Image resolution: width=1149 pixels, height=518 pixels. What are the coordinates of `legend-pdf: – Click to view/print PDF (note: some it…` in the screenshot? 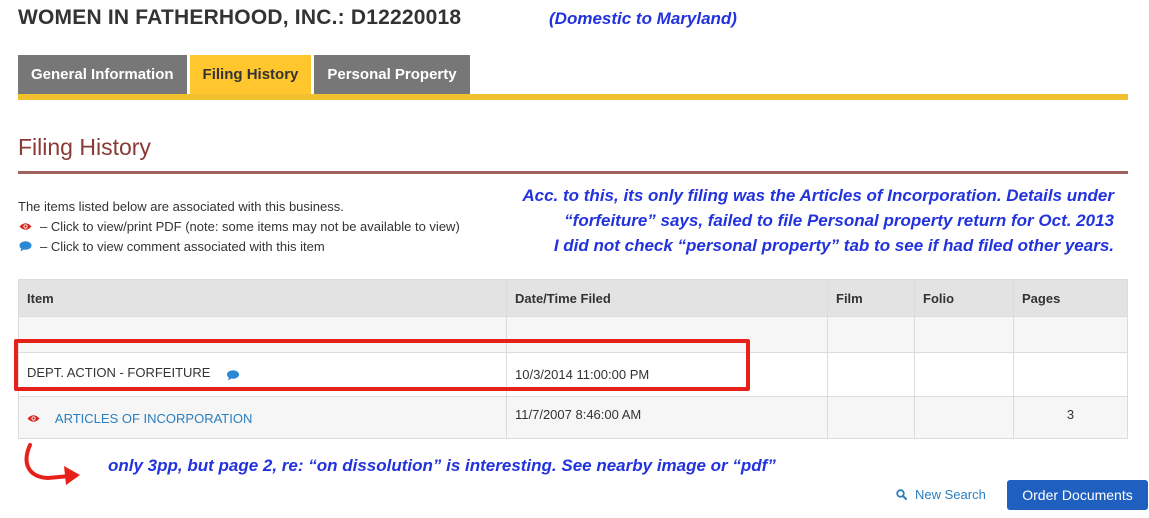 It's located at (239, 226).